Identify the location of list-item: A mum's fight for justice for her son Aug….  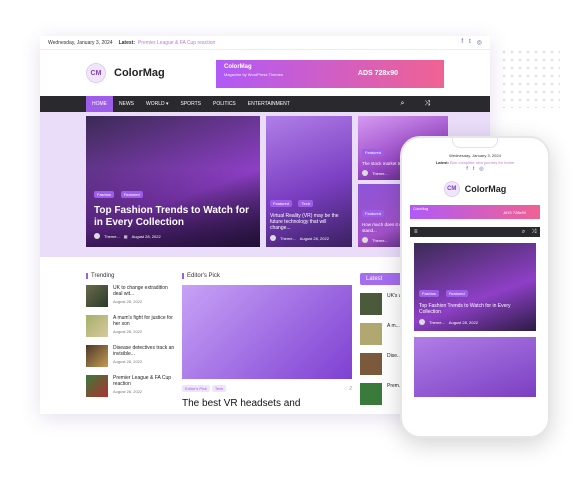
(131, 326).